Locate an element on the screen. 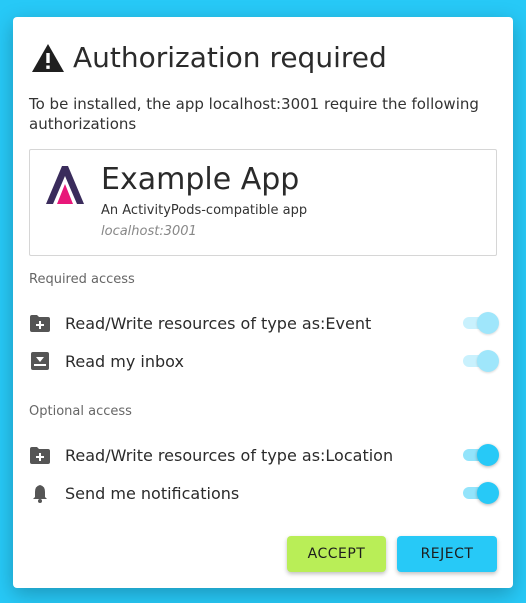 The height and width of the screenshot is (603, 526). accept-button: ACCEPT is located at coordinates (336, 554).